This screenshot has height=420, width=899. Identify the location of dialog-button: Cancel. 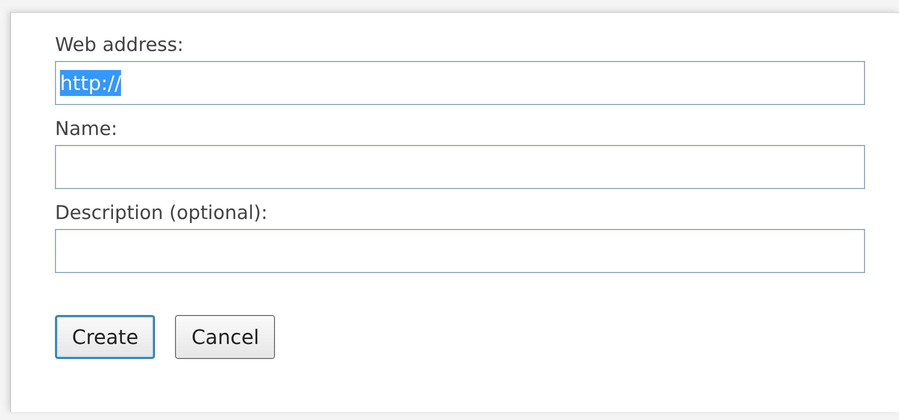
(225, 337).